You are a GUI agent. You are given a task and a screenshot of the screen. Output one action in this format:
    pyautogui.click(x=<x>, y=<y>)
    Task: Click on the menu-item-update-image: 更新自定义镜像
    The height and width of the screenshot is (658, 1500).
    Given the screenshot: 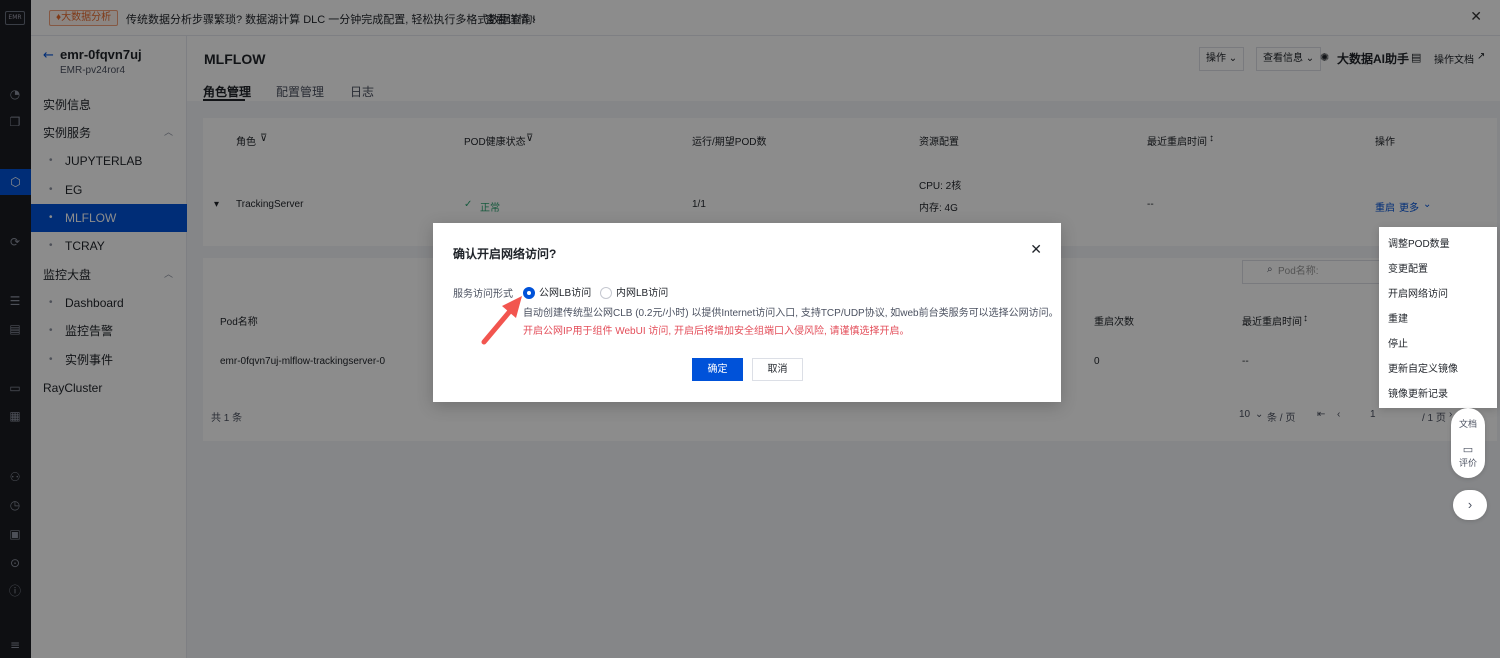 What is the action you would take?
    pyautogui.click(x=1423, y=367)
    